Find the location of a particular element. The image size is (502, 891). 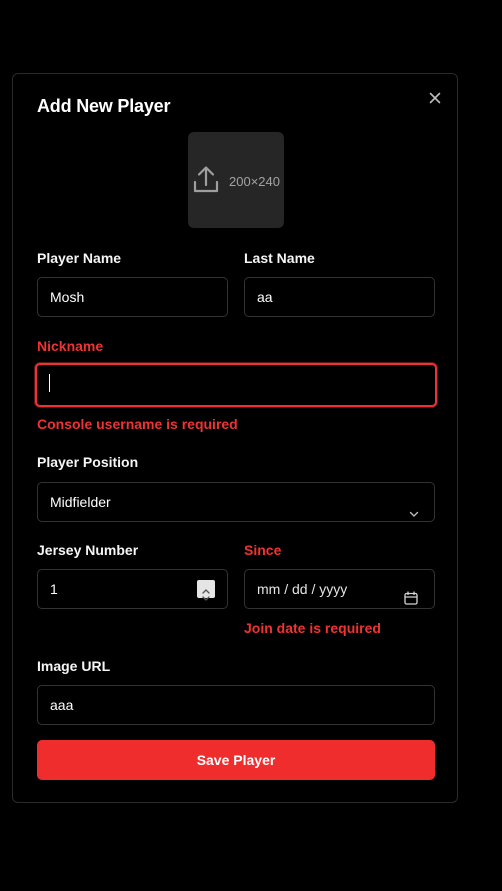

nickname-label: Nickname is located at coordinates (70, 346).